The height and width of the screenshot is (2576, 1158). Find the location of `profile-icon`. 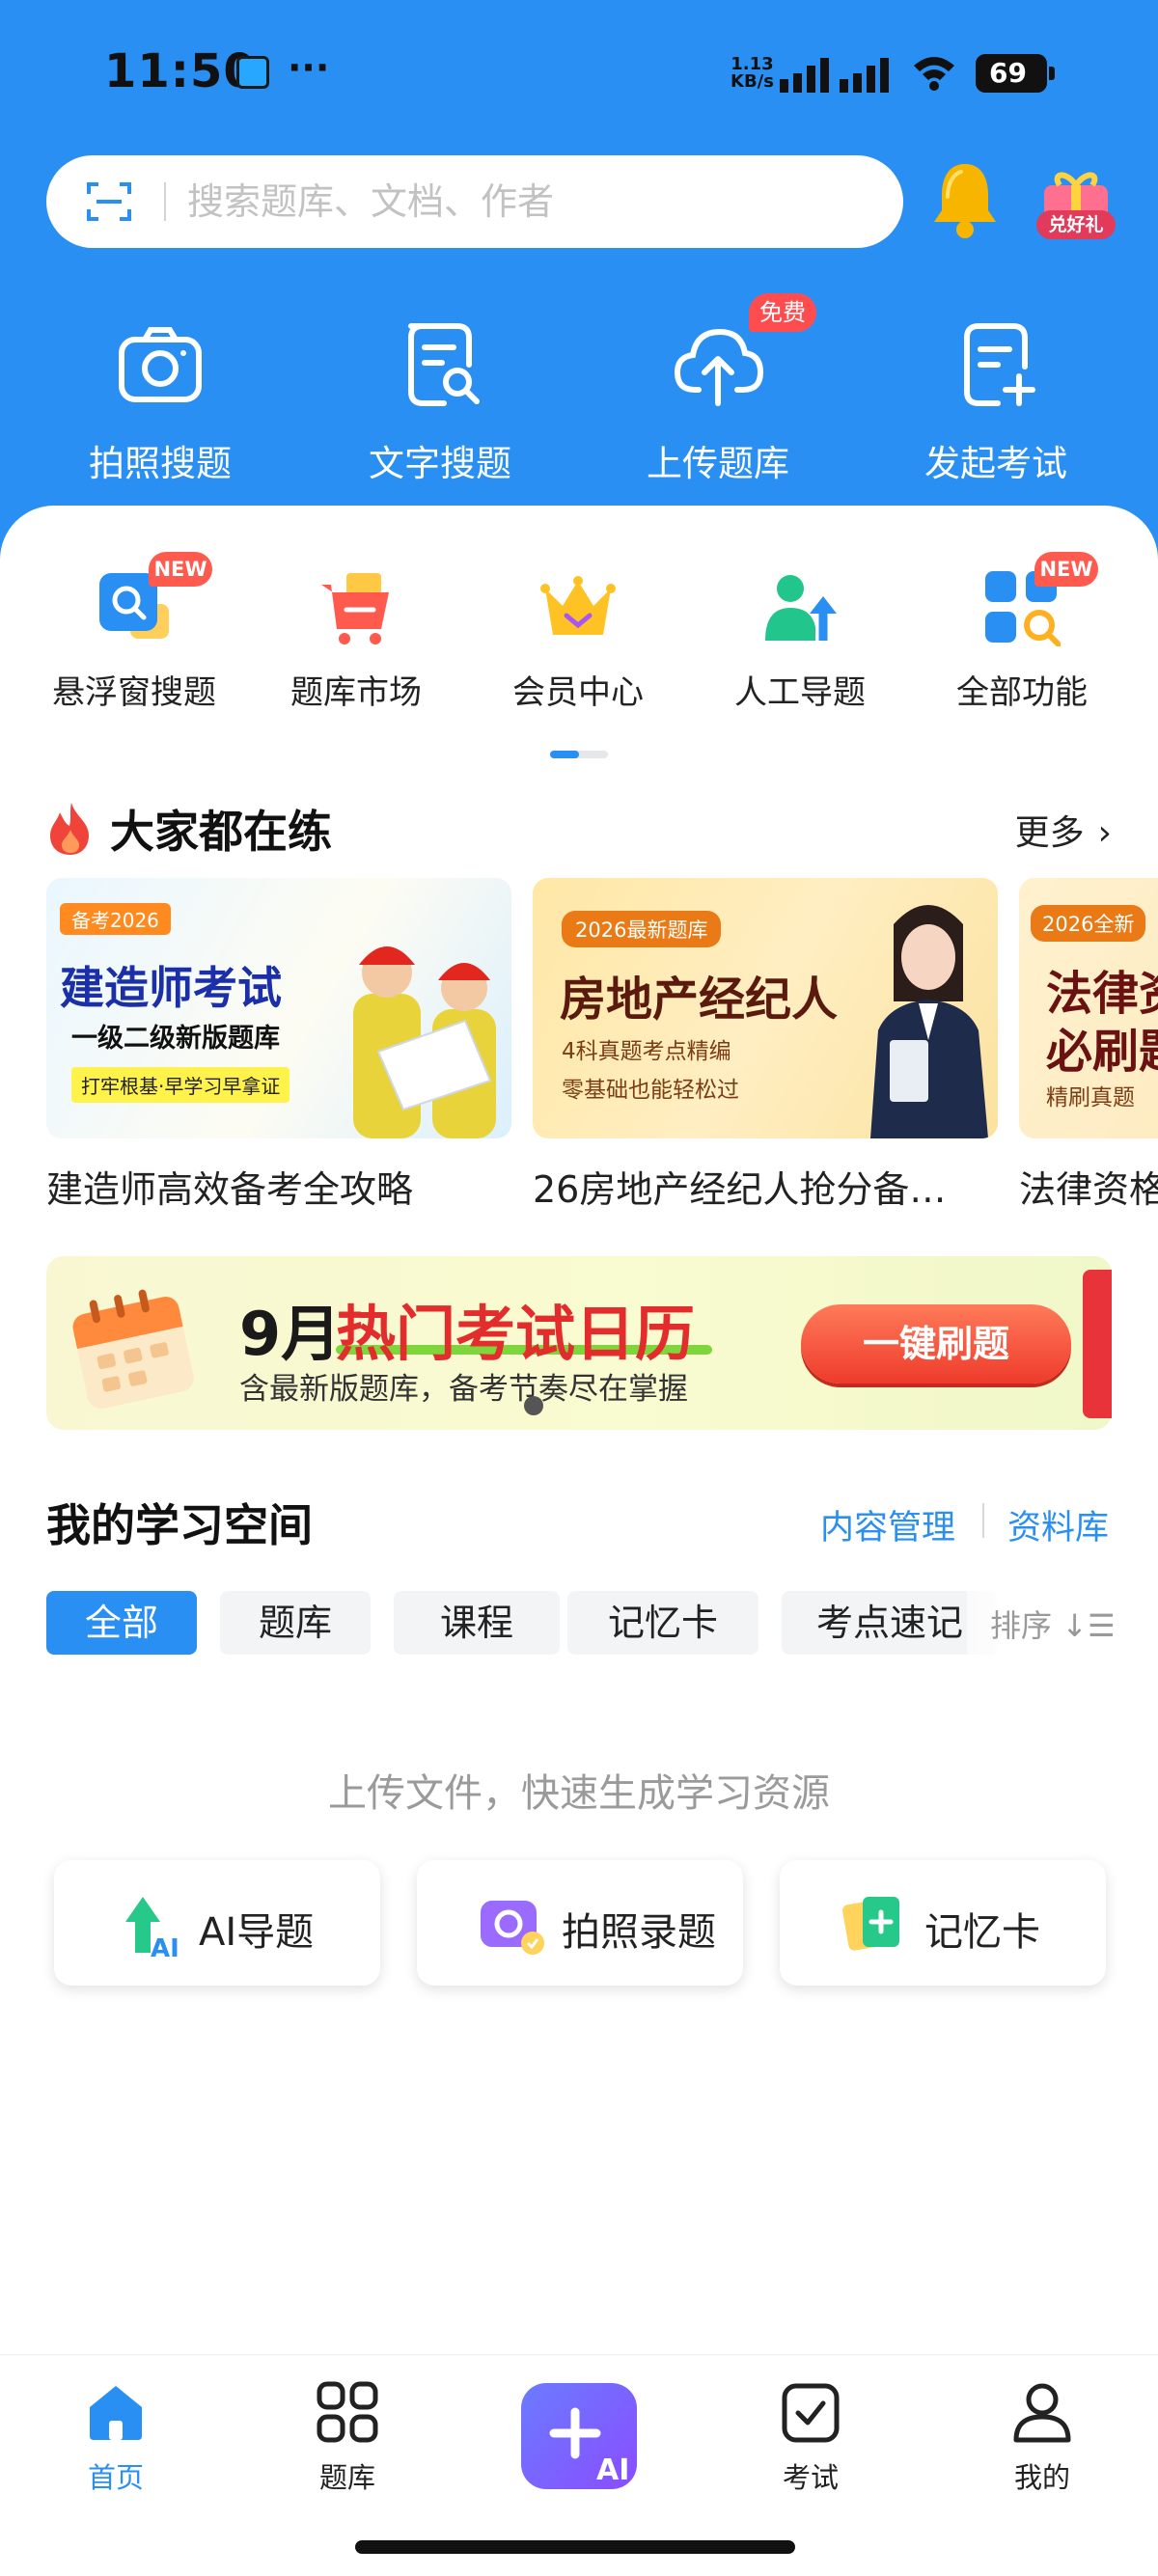

profile-icon is located at coordinates (1042, 2413).